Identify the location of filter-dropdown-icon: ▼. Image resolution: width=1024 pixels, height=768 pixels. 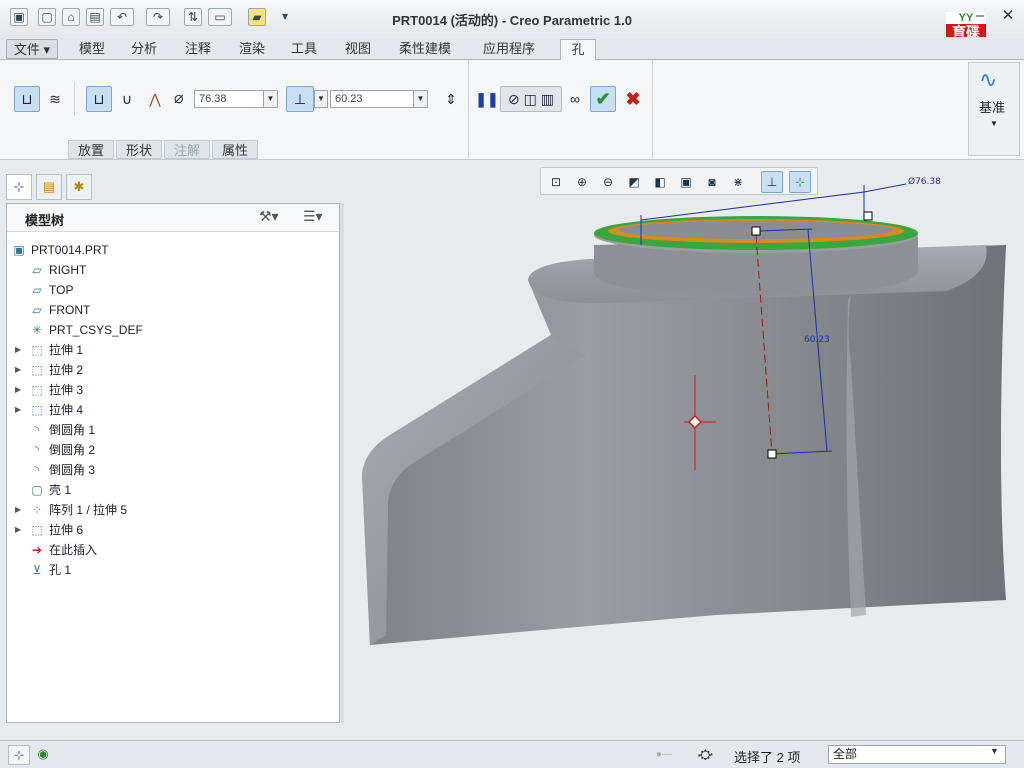
(994, 751).